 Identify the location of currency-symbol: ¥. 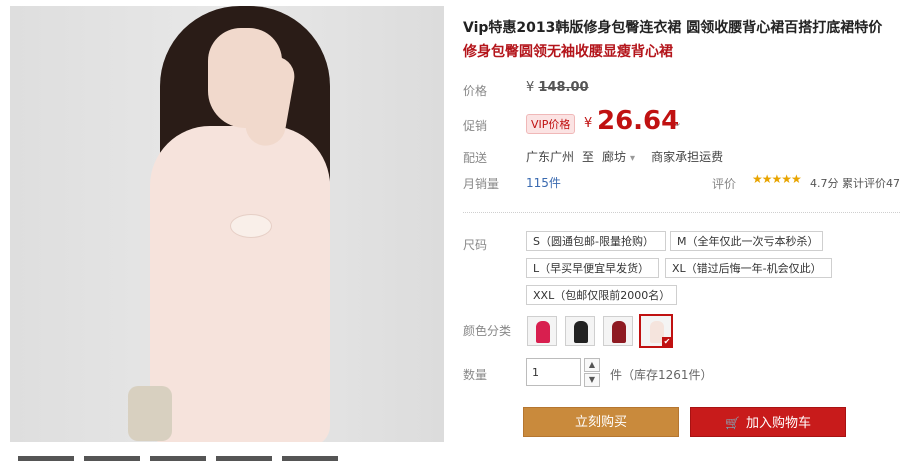
(530, 87).